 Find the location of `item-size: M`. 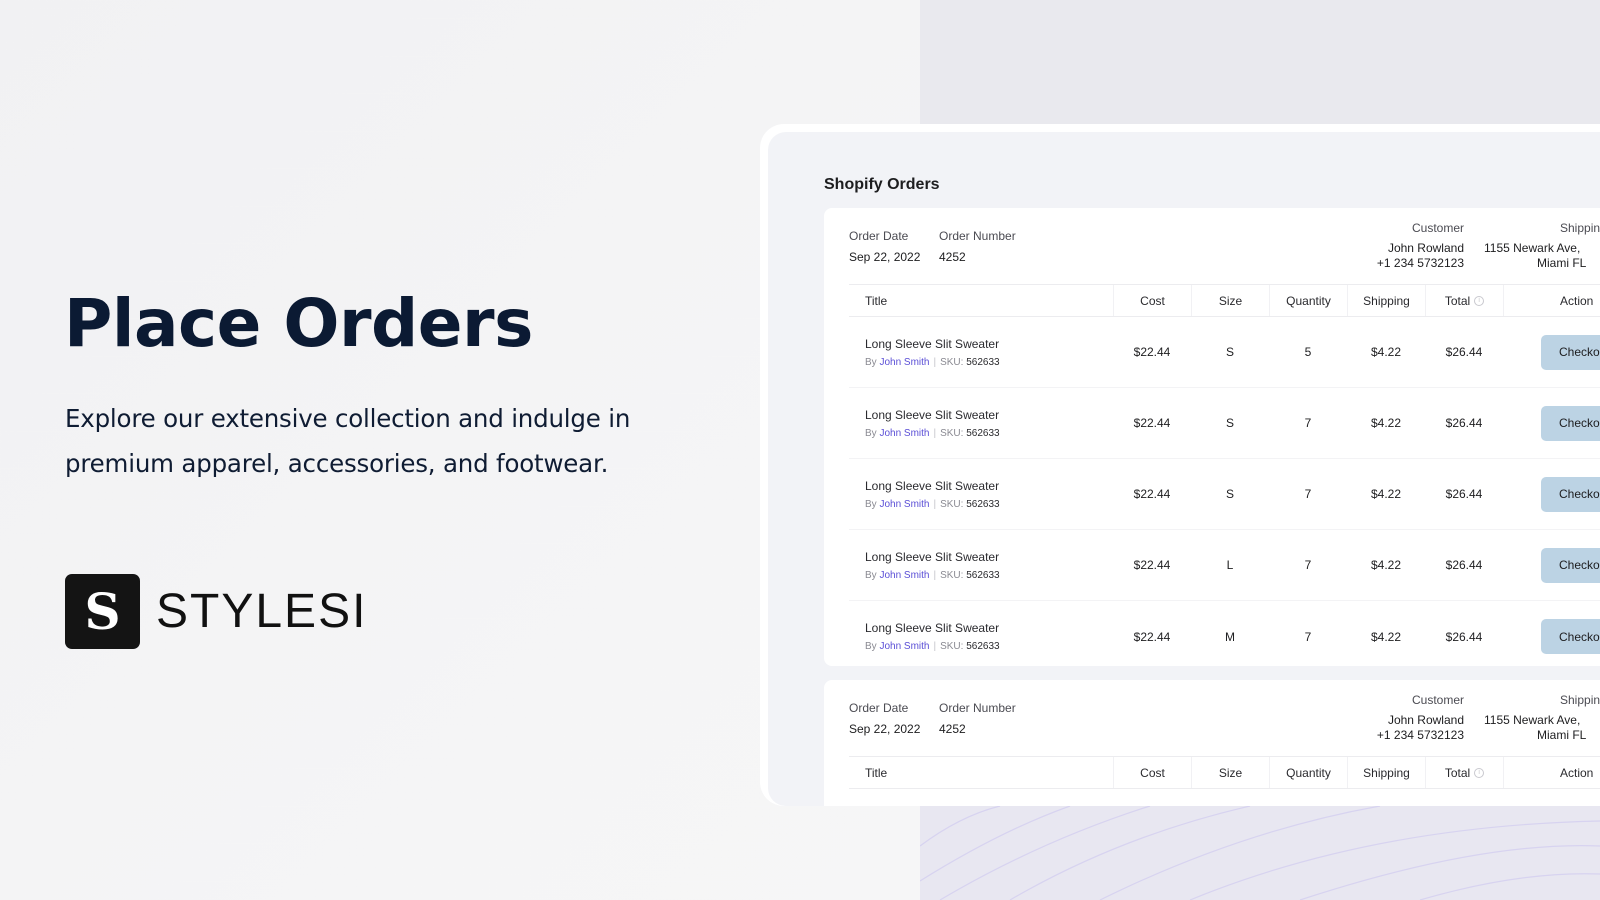

item-size: M is located at coordinates (1230, 636).